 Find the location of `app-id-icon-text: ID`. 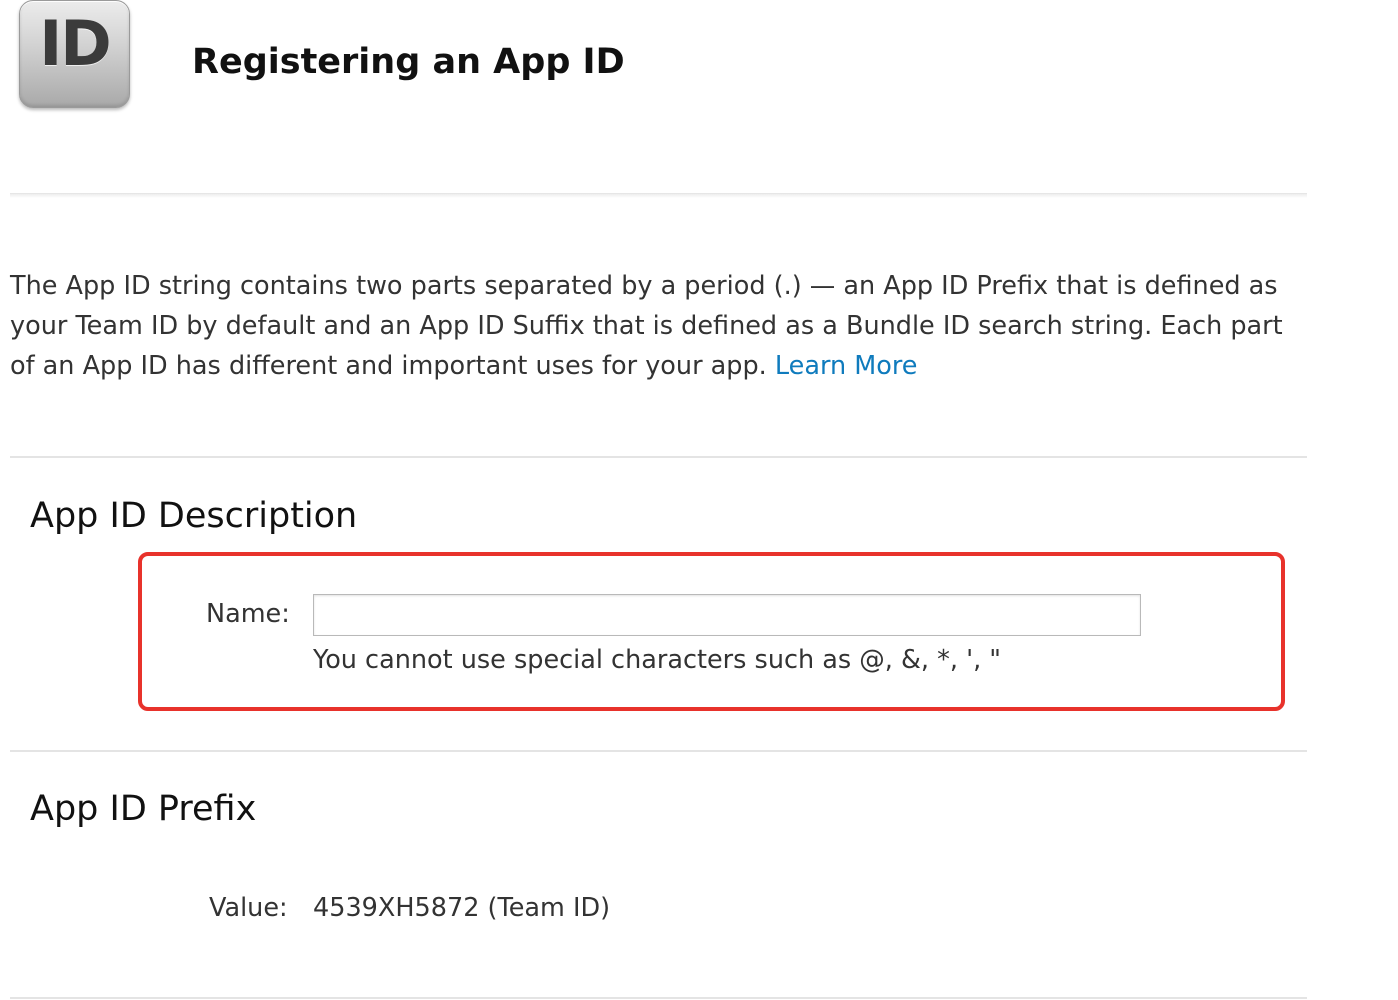

app-id-icon-text: ID is located at coordinates (75, 43).